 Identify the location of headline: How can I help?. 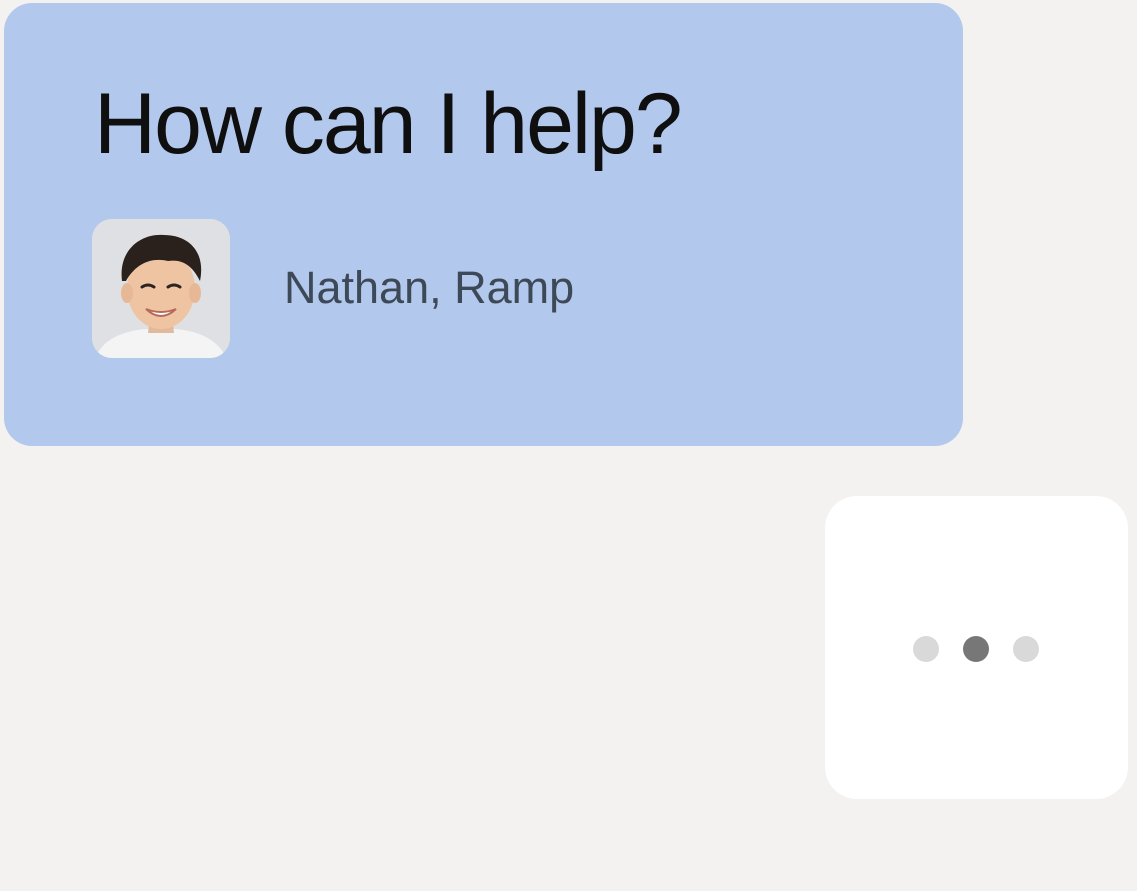
(388, 124).